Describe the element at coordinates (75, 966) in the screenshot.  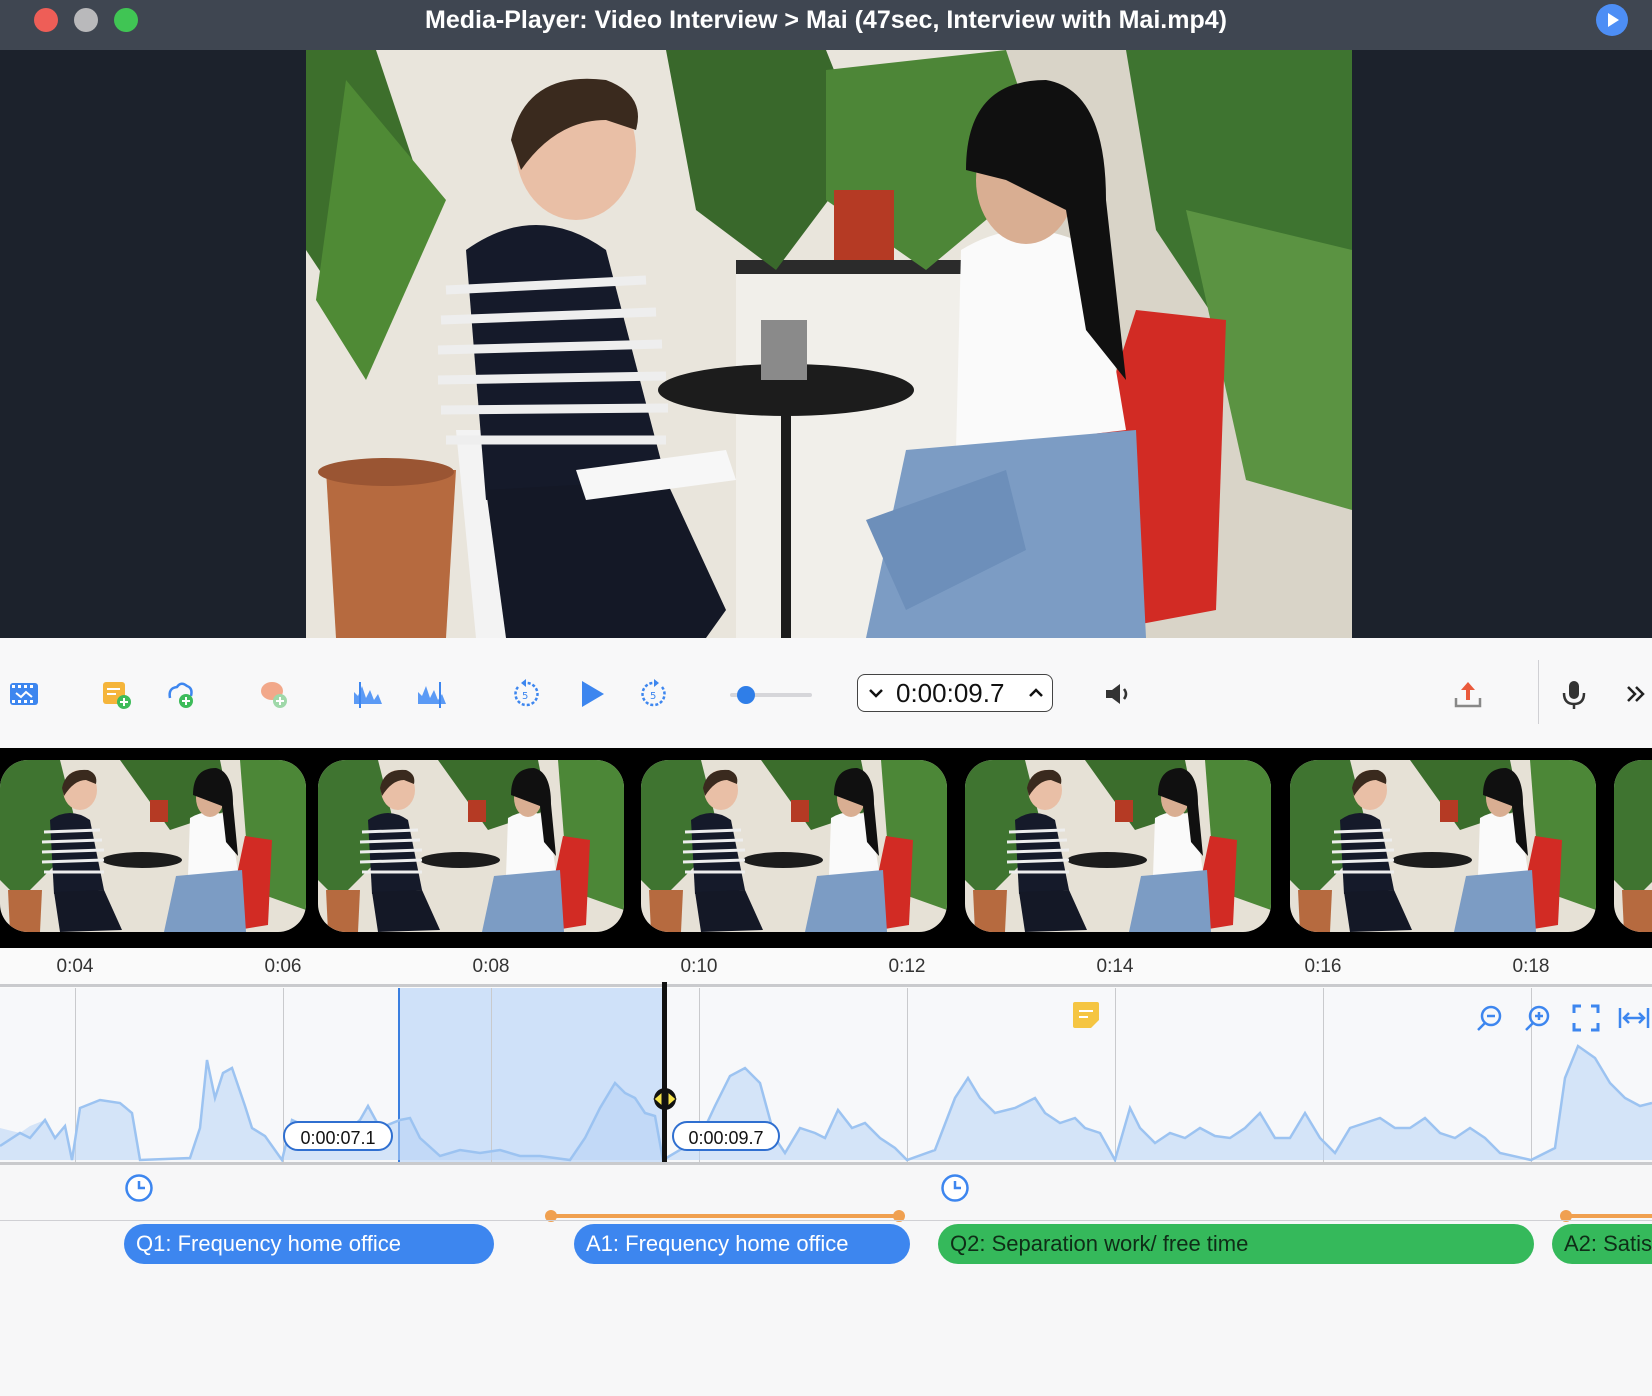
I see `ruler-tick-label: 0:04` at that location.